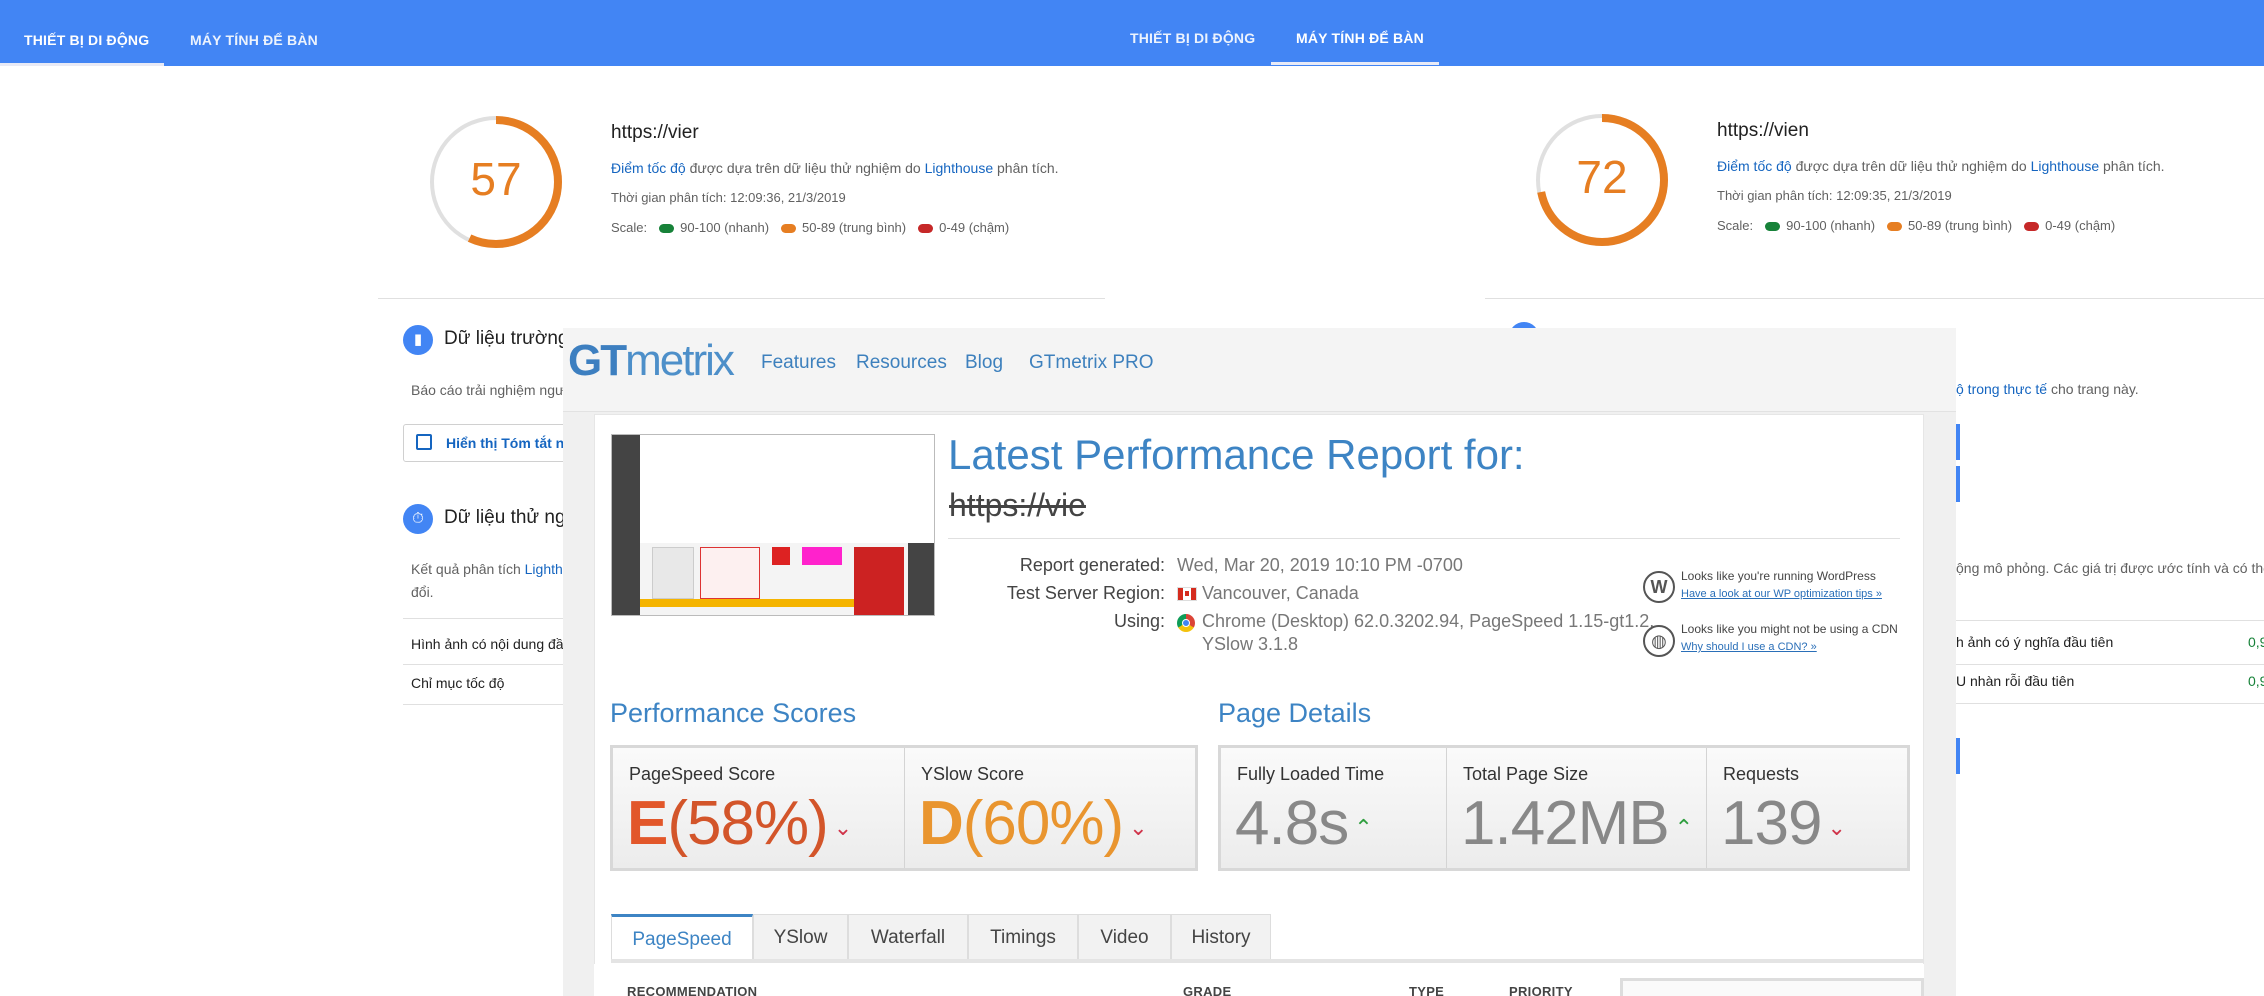 This screenshot has width=2264, height=996. What do you see at coordinates (1735, 225) in the screenshot?
I see `scale-label-right: Scale:` at bounding box center [1735, 225].